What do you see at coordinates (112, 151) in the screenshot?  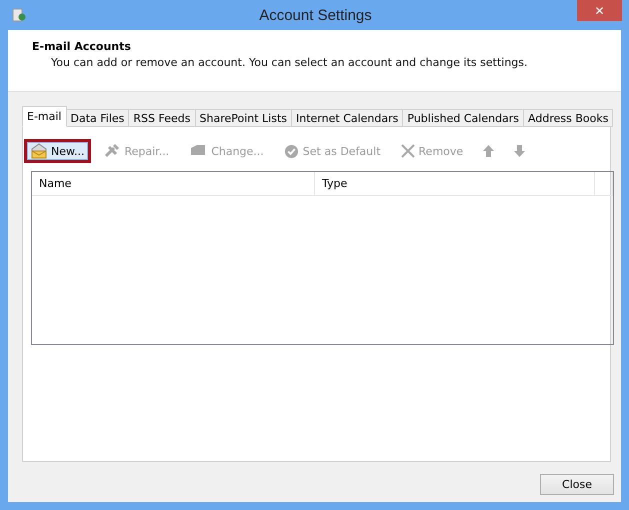 I see `tools-icon` at bounding box center [112, 151].